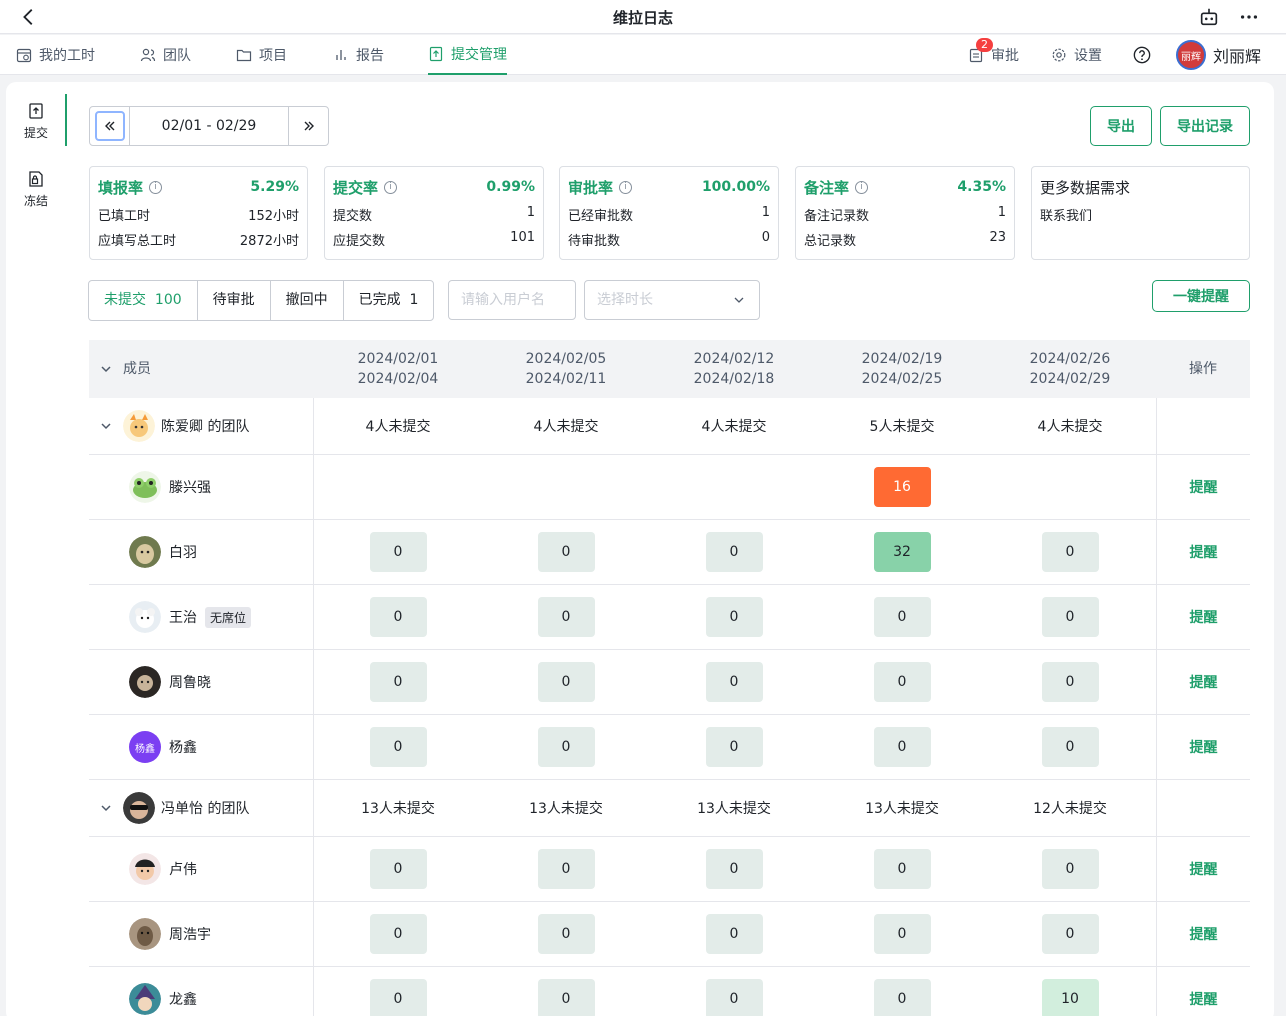 The height and width of the screenshot is (1016, 1286). What do you see at coordinates (183, 618) in the screenshot?
I see `member-name: 王治` at bounding box center [183, 618].